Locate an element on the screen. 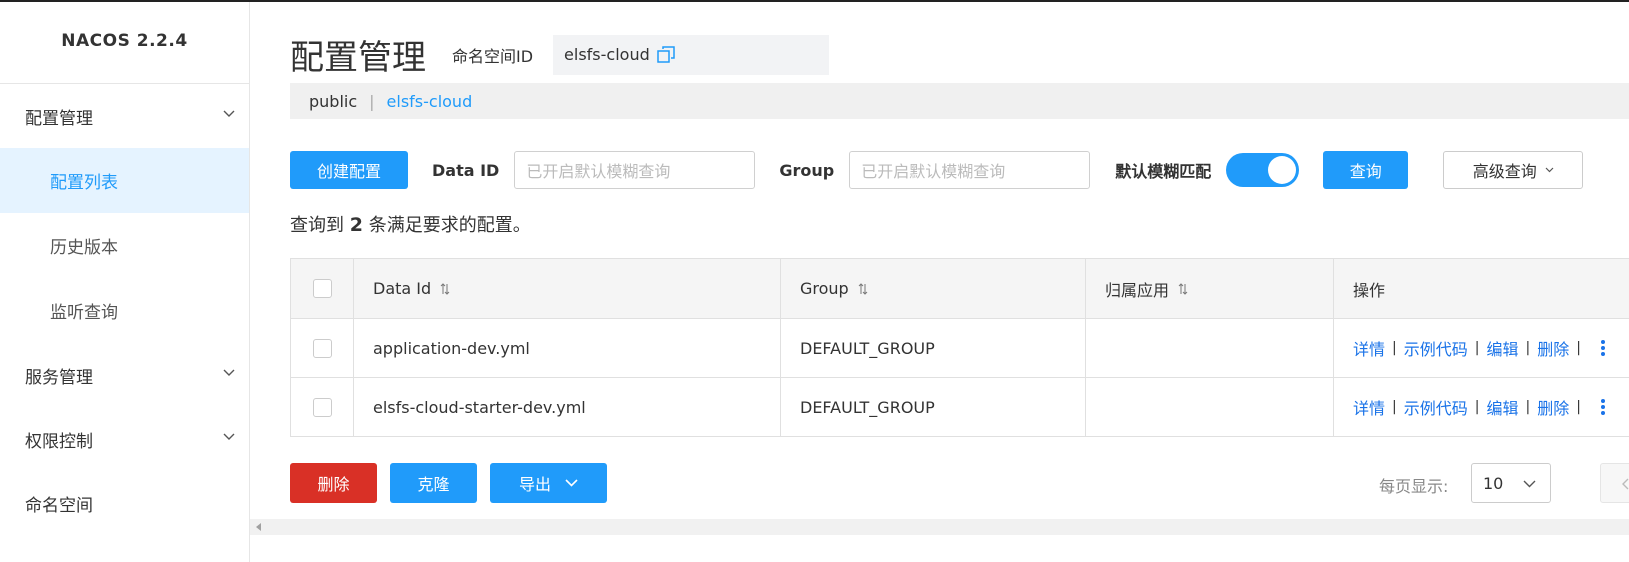 Image resolution: width=1629 pixels, height=562 pixels. horizontal-scrollbar is located at coordinates (939, 527).